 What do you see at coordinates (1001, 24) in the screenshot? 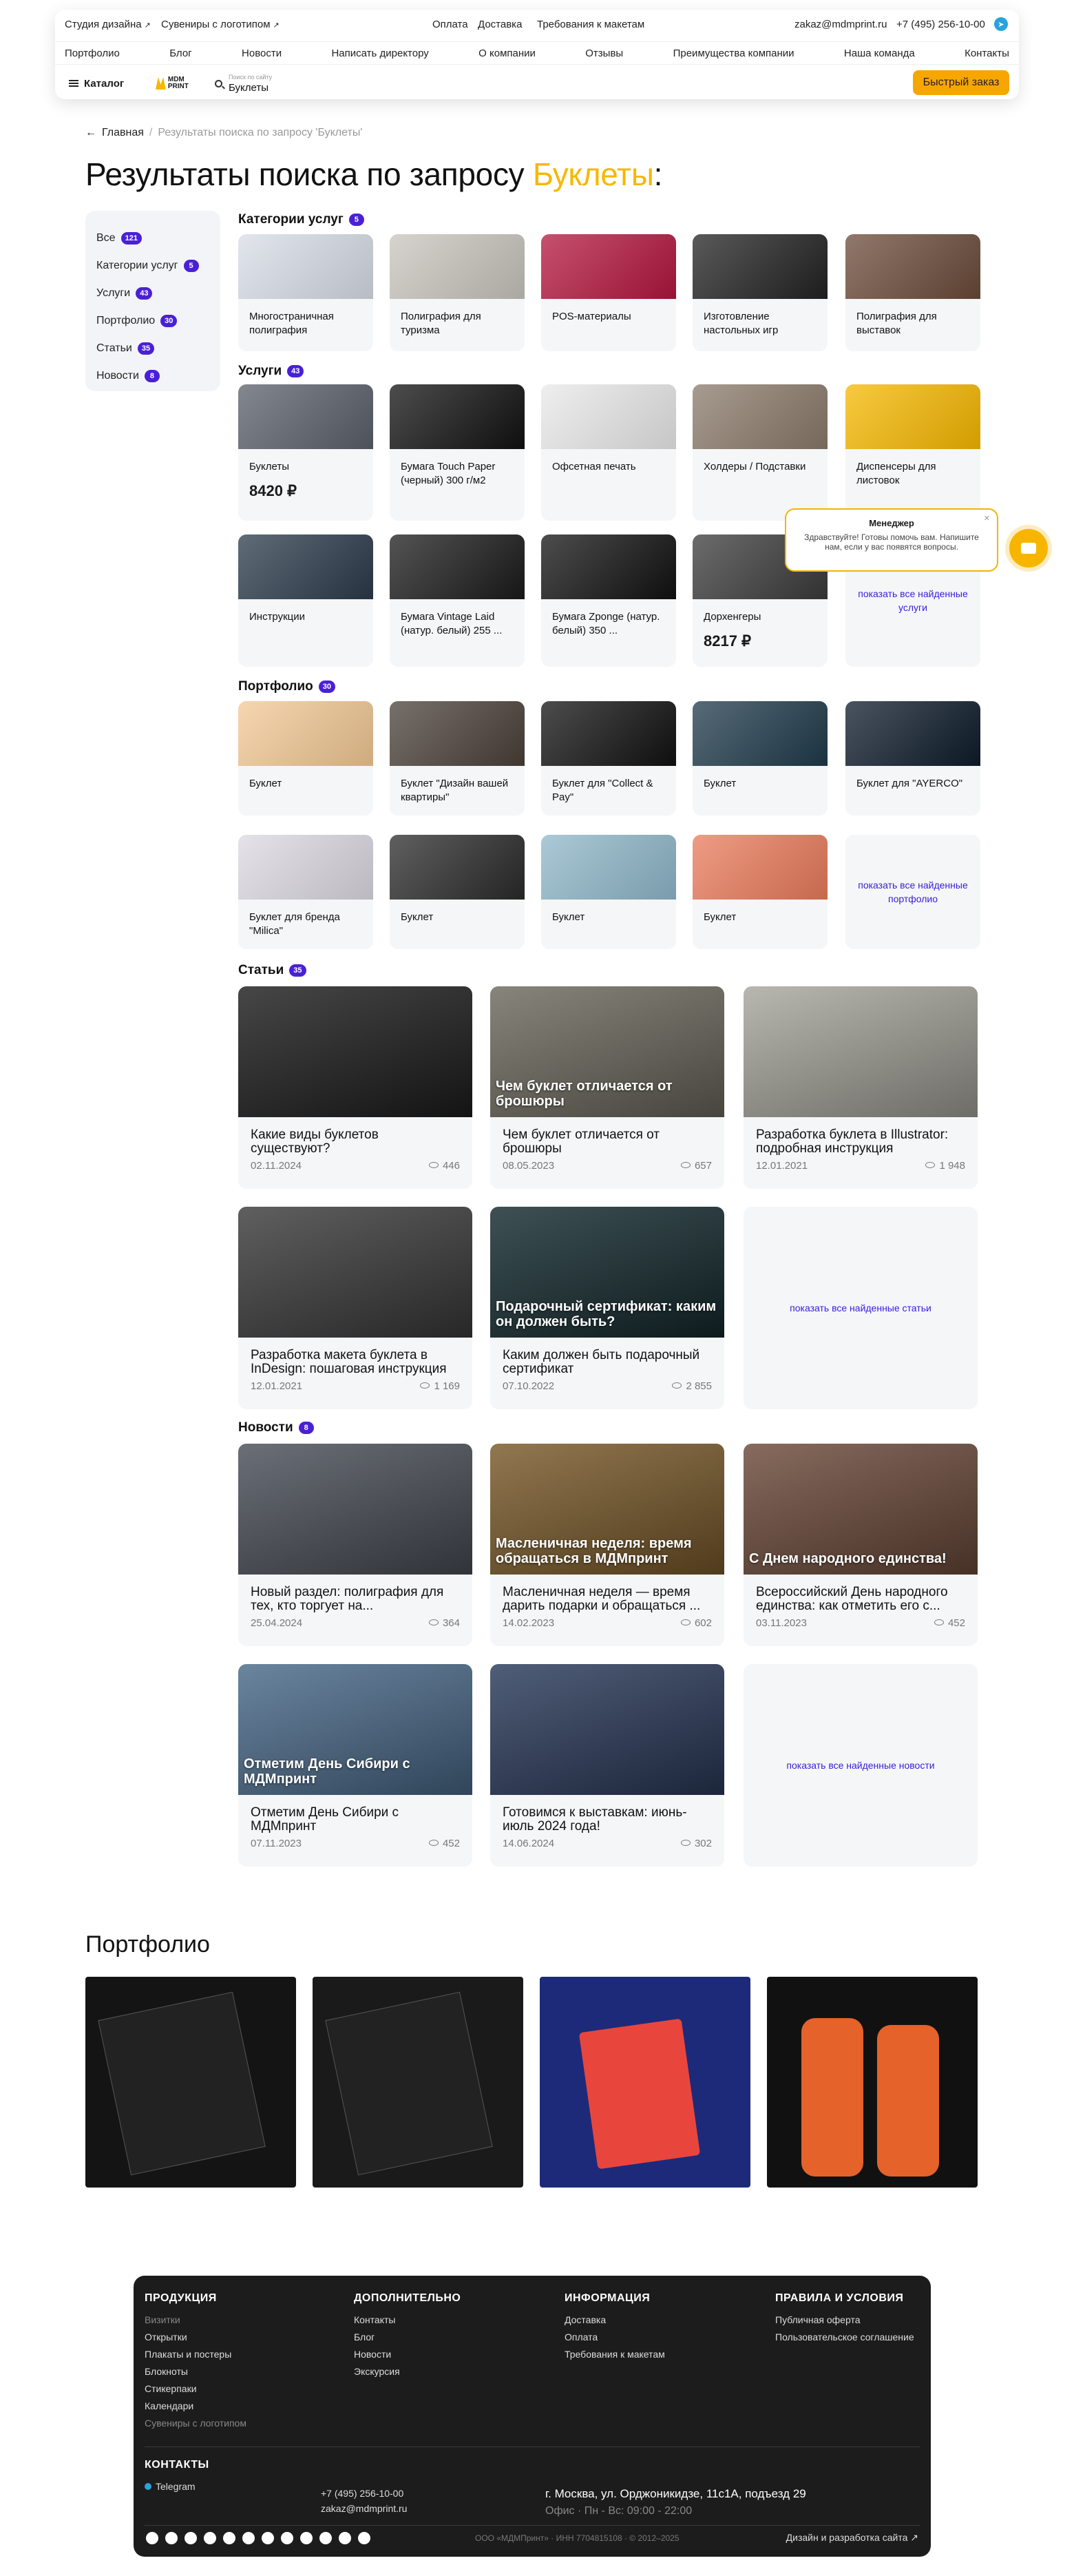
I see `telegram-icon: ➤` at bounding box center [1001, 24].